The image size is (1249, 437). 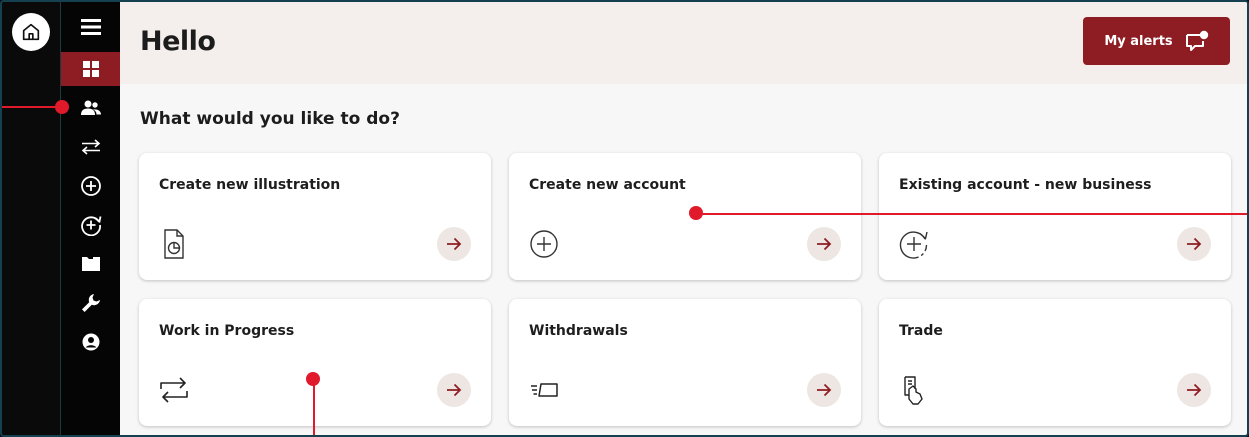 I want to click on hamburger-icon, so click(x=91, y=27).